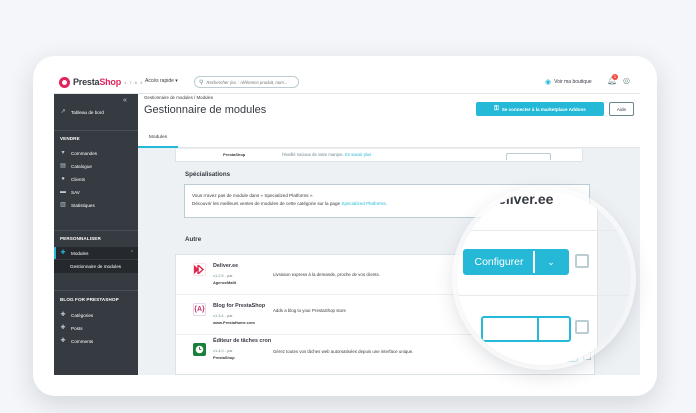 Image resolution: width=696 pixels, height=413 pixels. I want to click on view-shop-link: ◉ Voir ma boutique, so click(568, 82).